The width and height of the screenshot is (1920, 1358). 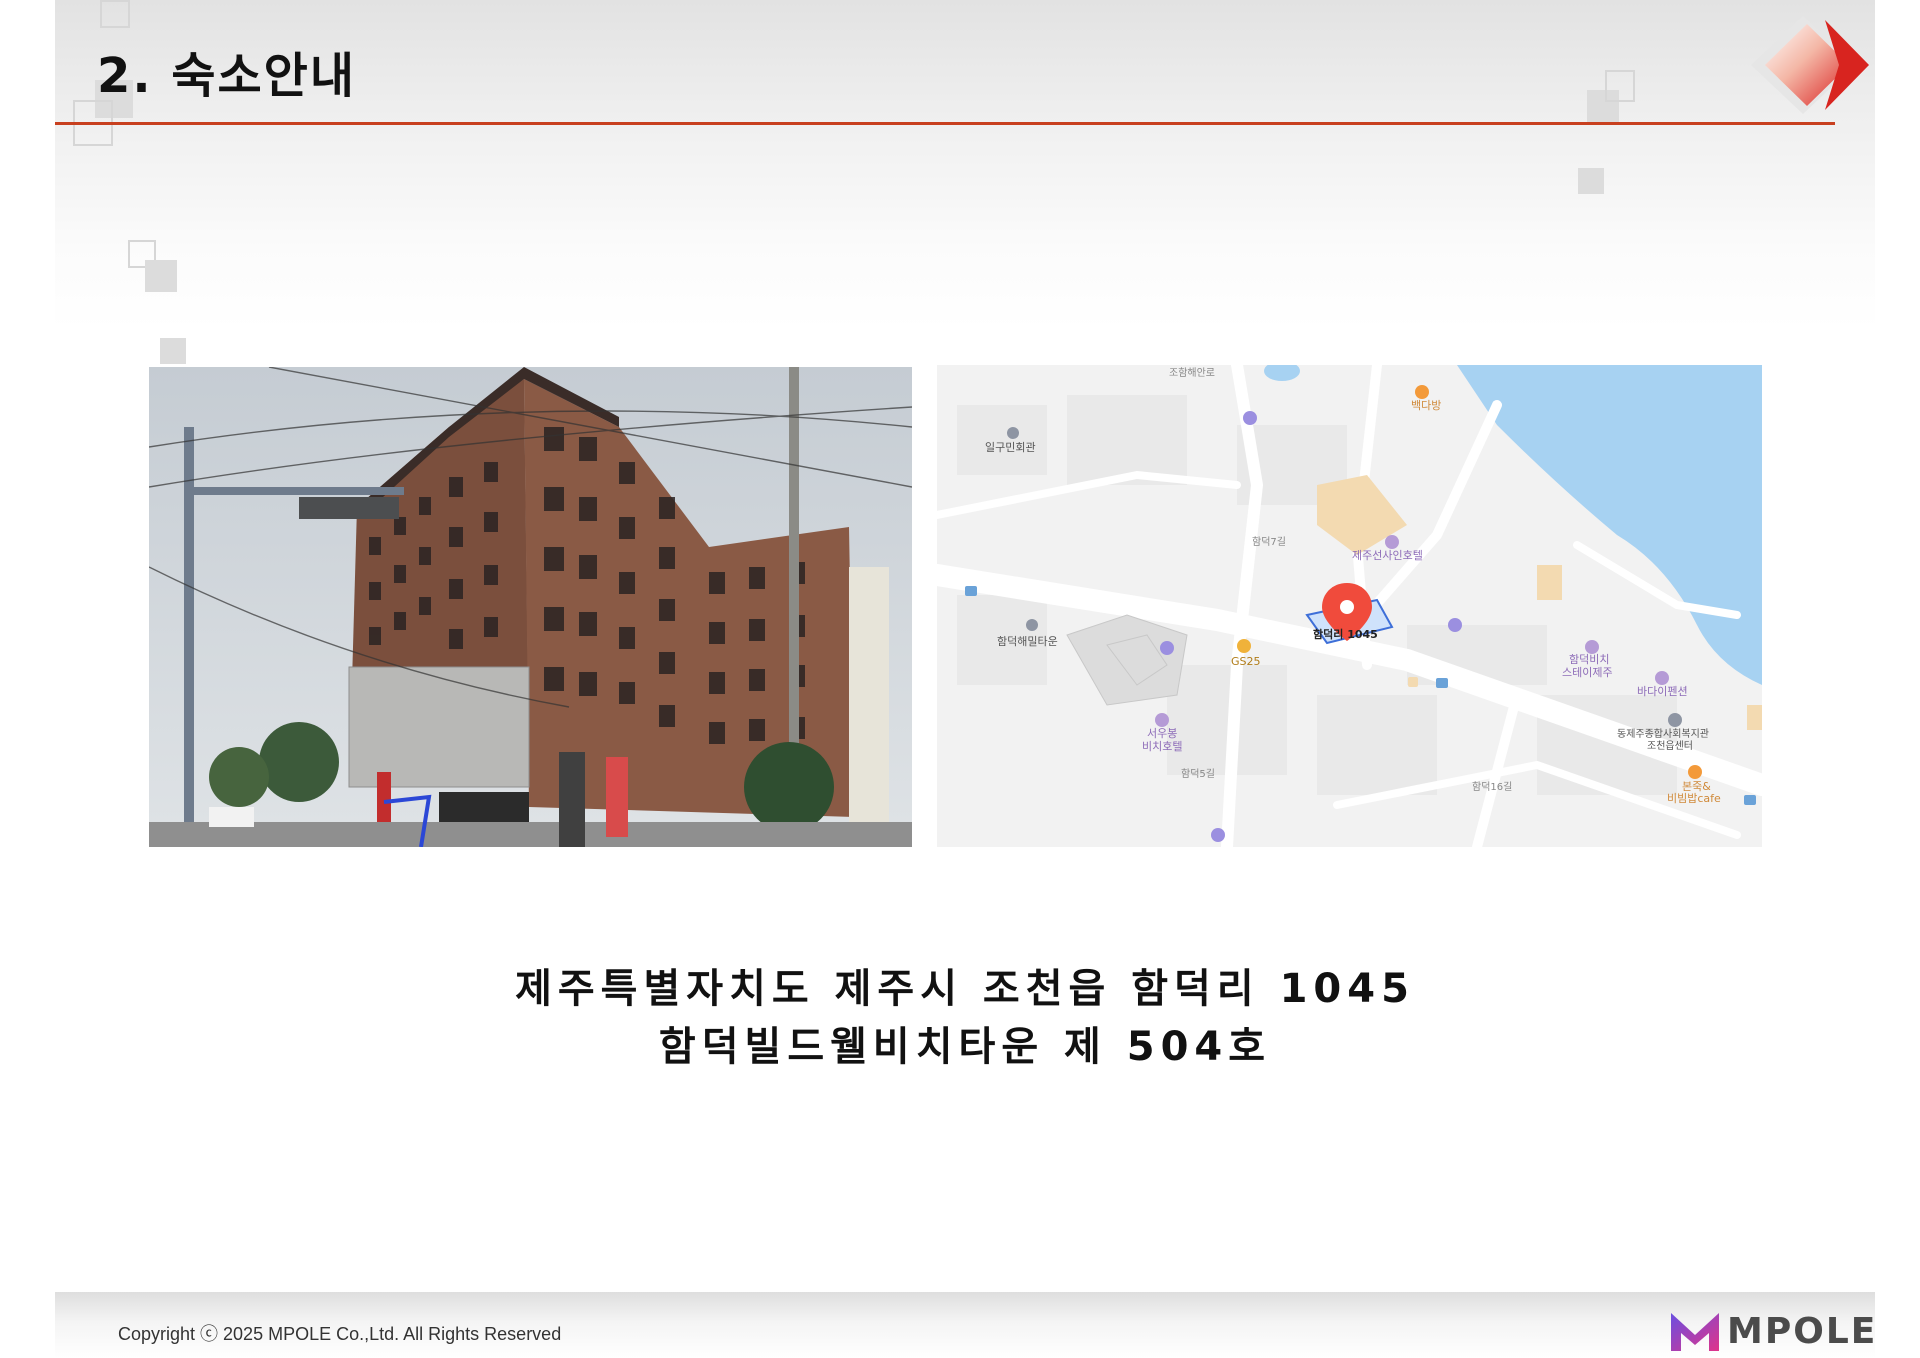 What do you see at coordinates (1027, 641) in the screenshot?
I see `map-label: 함덕해밀타운` at bounding box center [1027, 641].